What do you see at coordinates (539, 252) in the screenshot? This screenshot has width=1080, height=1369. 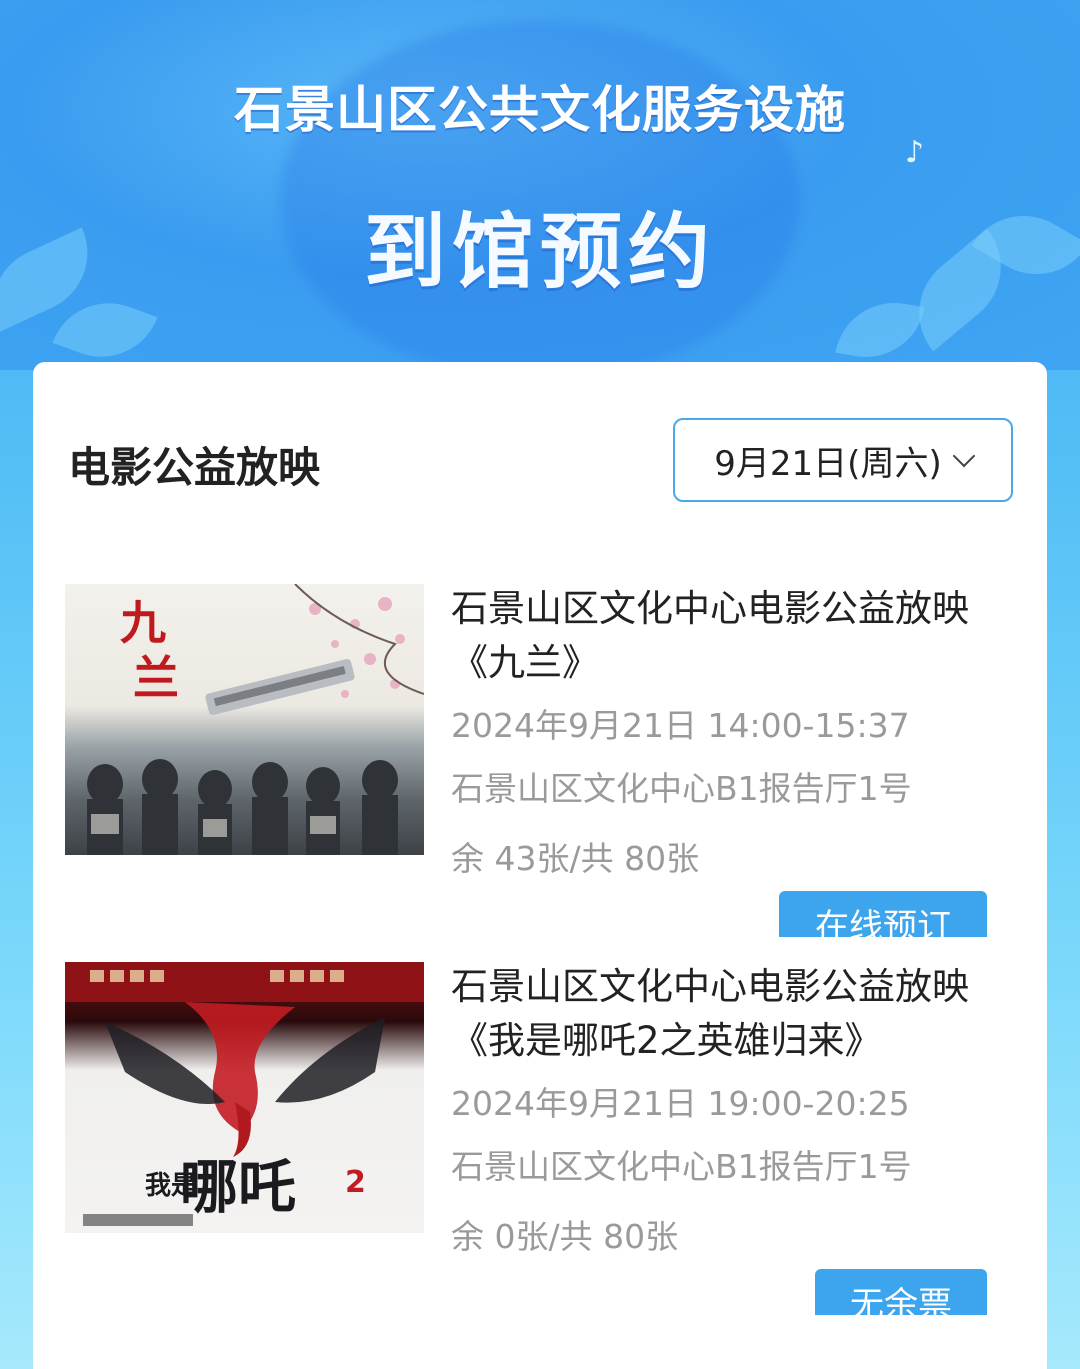 I see `hero-subtitle: 到馆预约` at bounding box center [539, 252].